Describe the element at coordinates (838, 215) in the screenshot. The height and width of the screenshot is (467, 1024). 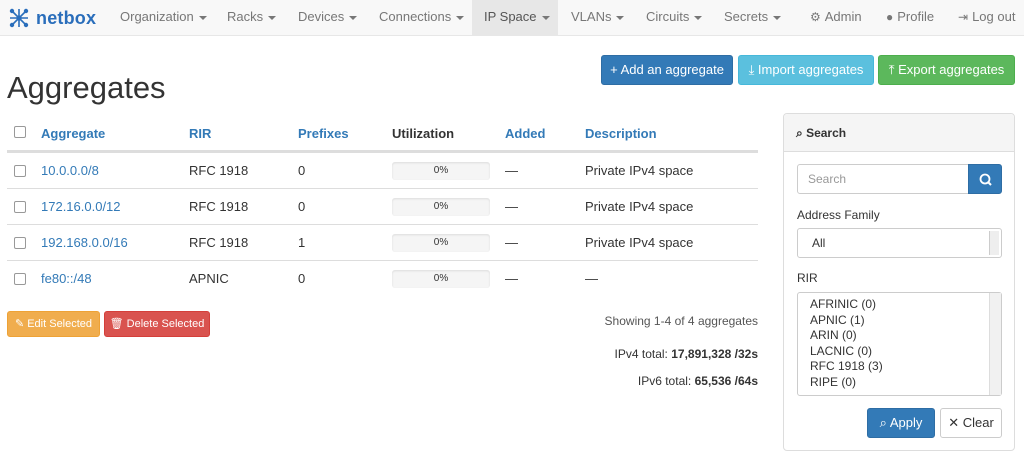
I see `address-family-label: Address Family` at that location.